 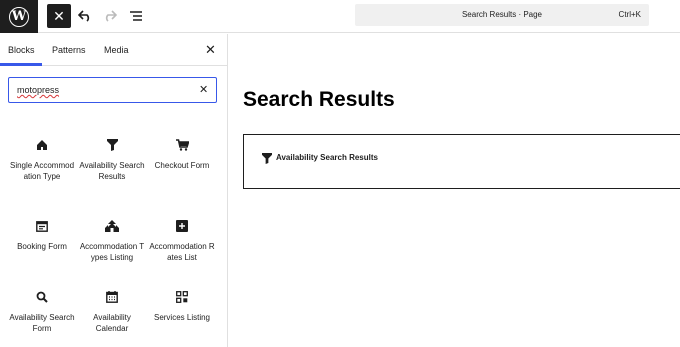 I want to click on close-inserter-button: ✕, so click(x=59, y=16).